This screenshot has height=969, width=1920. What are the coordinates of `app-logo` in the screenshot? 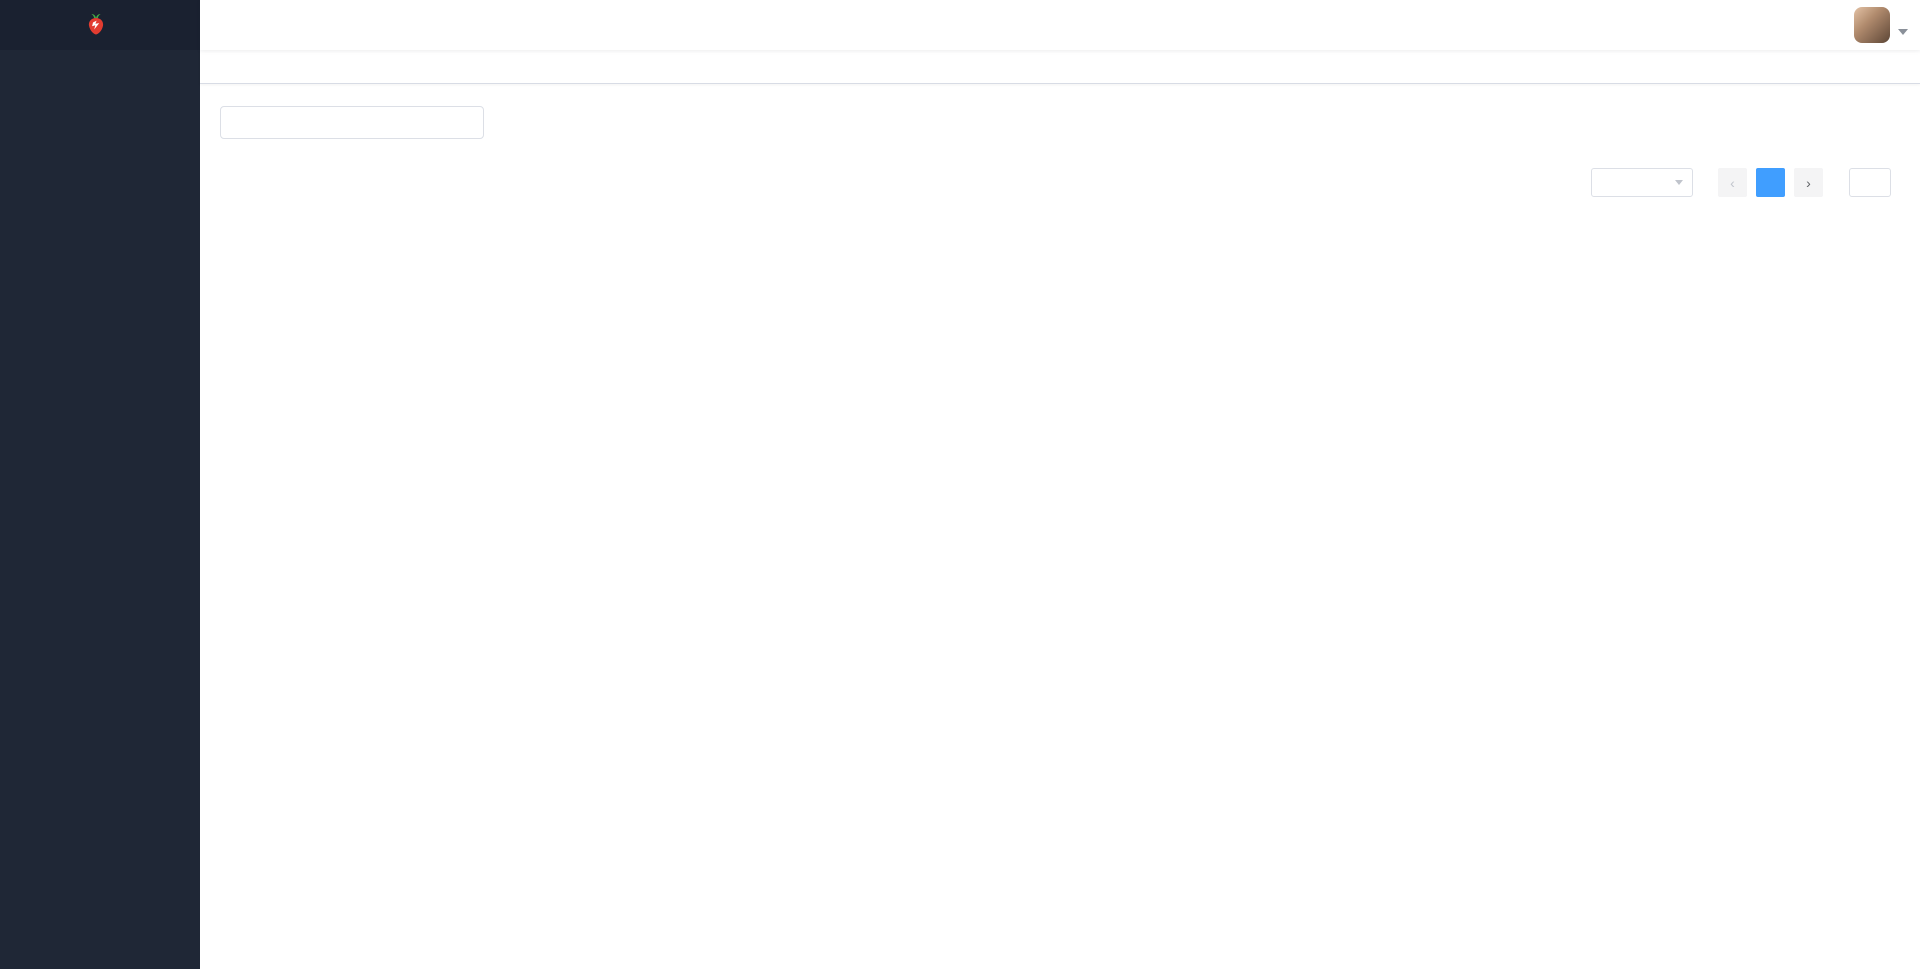 It's located at (100, 25).